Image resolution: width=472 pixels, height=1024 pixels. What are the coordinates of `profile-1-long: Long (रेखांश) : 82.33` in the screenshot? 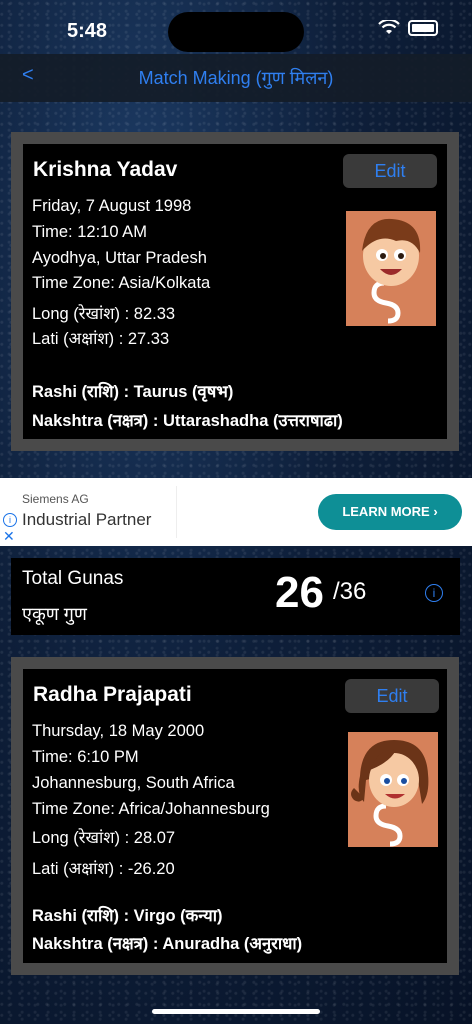 It's located at (104, 314).